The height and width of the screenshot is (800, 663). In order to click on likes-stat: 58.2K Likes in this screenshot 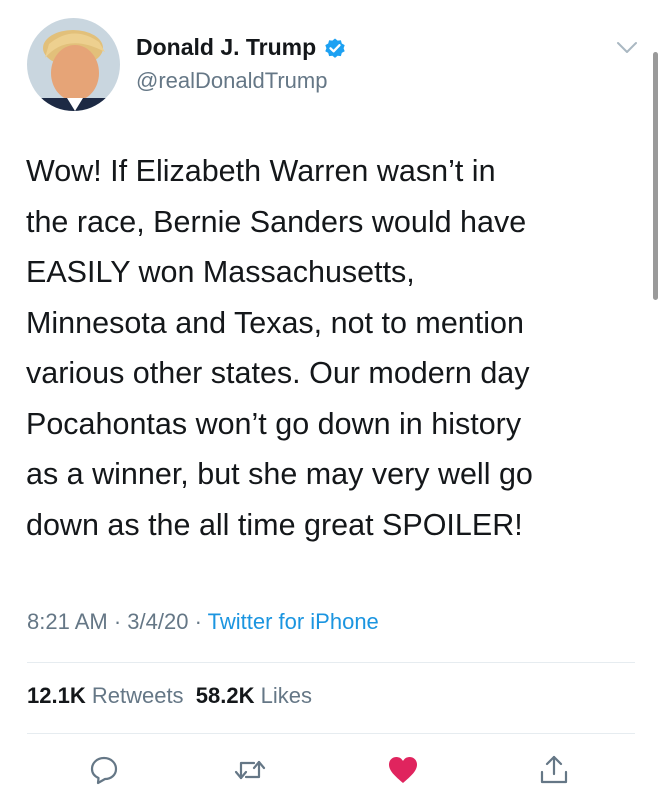, I will do `click(254, 695)`.